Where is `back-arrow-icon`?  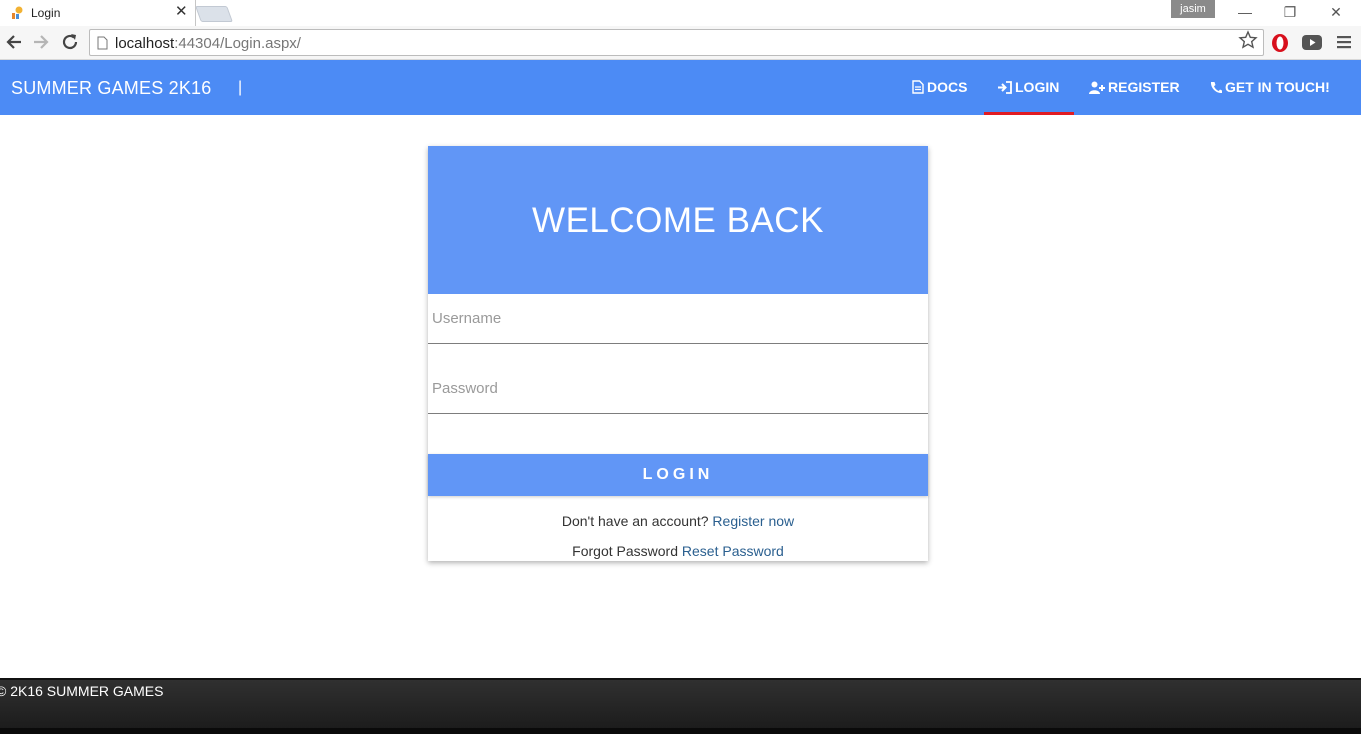
back-arrow-icon is located at coordinates (14, 42).